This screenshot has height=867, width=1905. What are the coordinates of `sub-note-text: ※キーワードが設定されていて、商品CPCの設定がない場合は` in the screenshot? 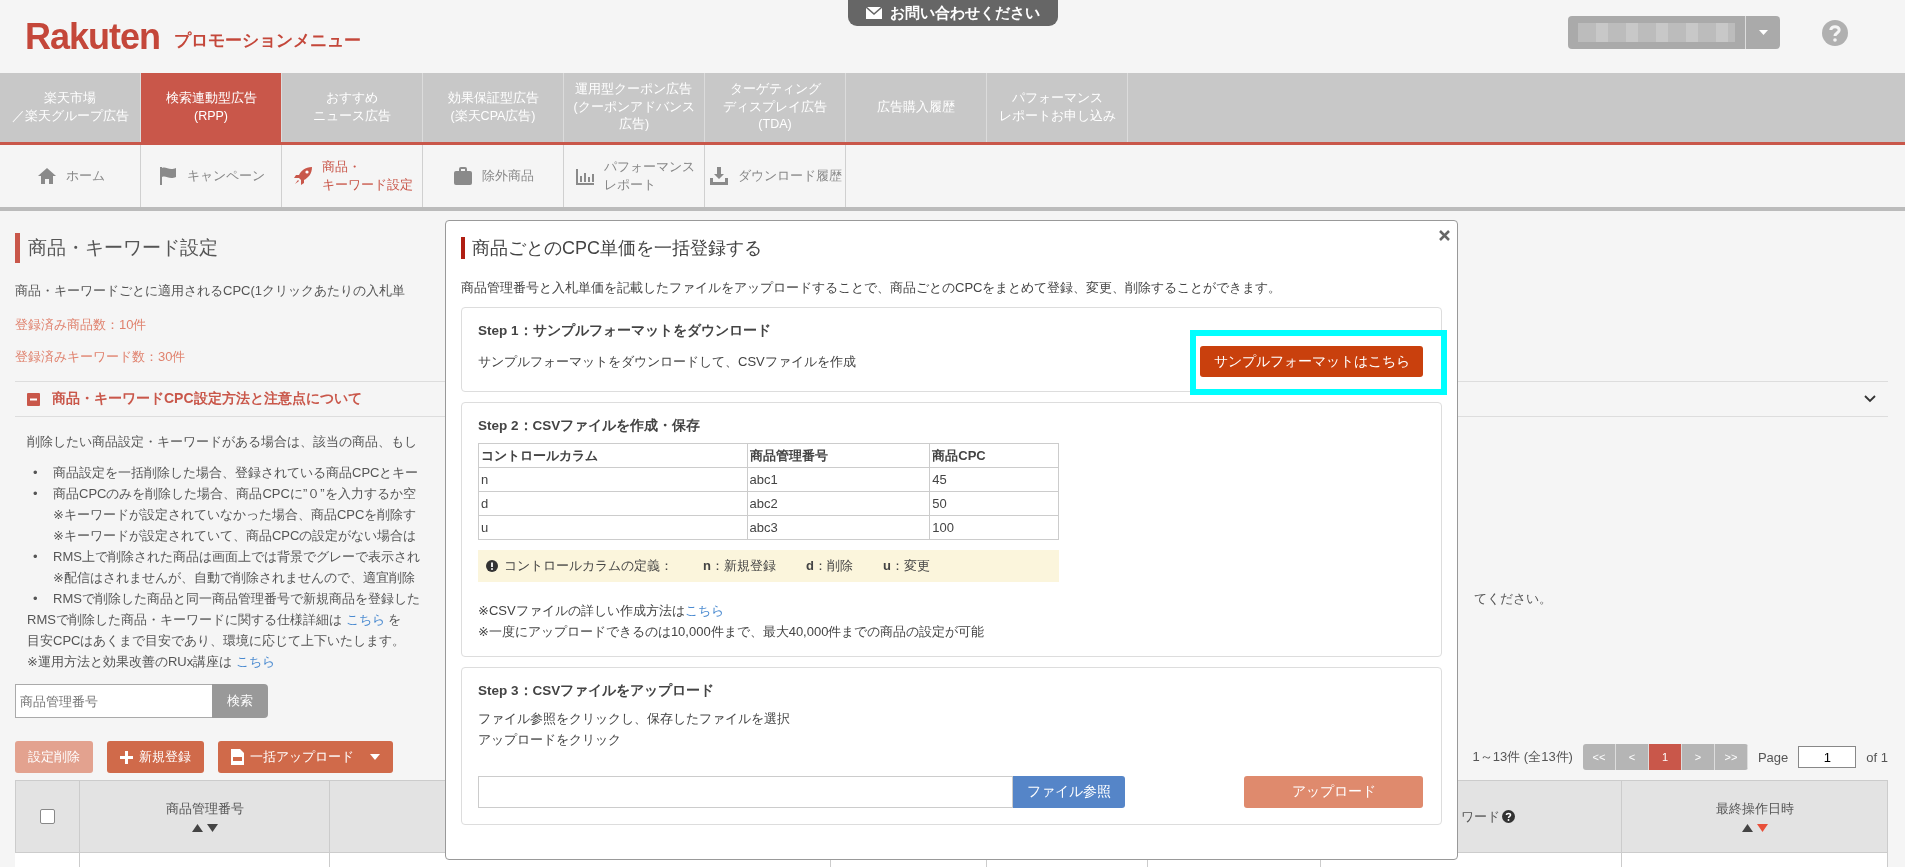 It's located at (235, 536).